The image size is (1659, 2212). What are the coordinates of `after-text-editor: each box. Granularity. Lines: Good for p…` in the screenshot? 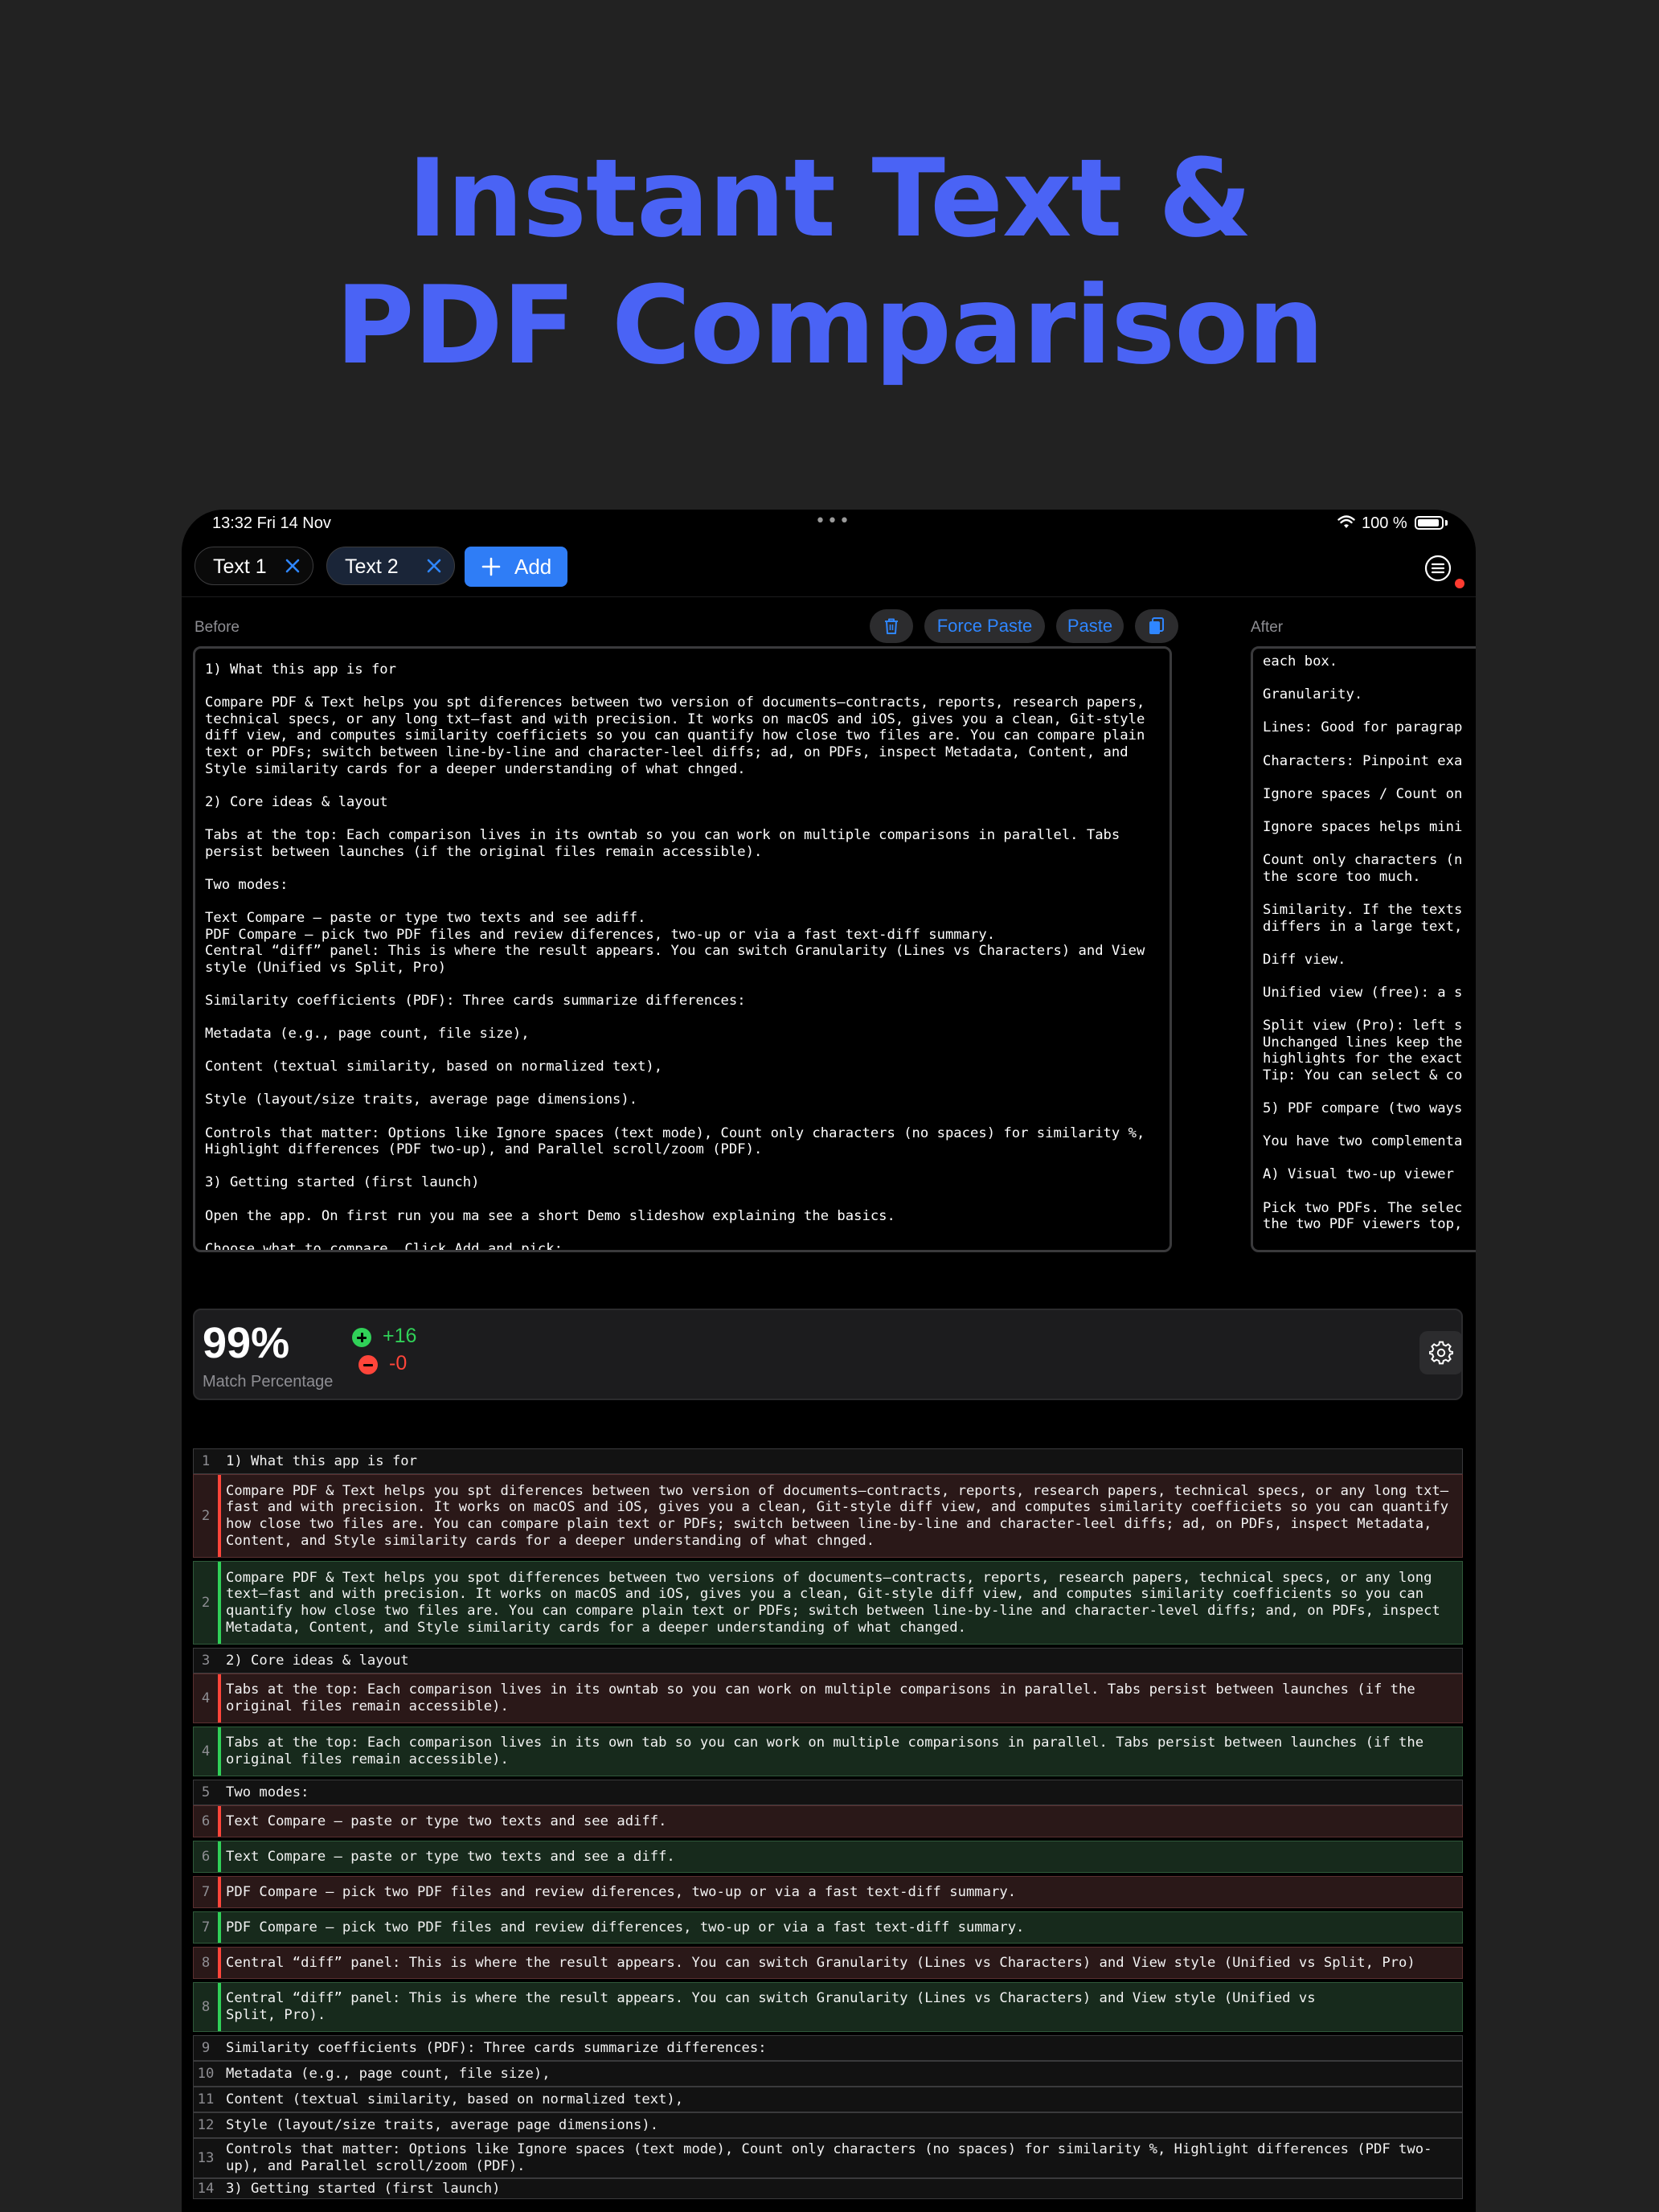 It's located at (1363, 949).